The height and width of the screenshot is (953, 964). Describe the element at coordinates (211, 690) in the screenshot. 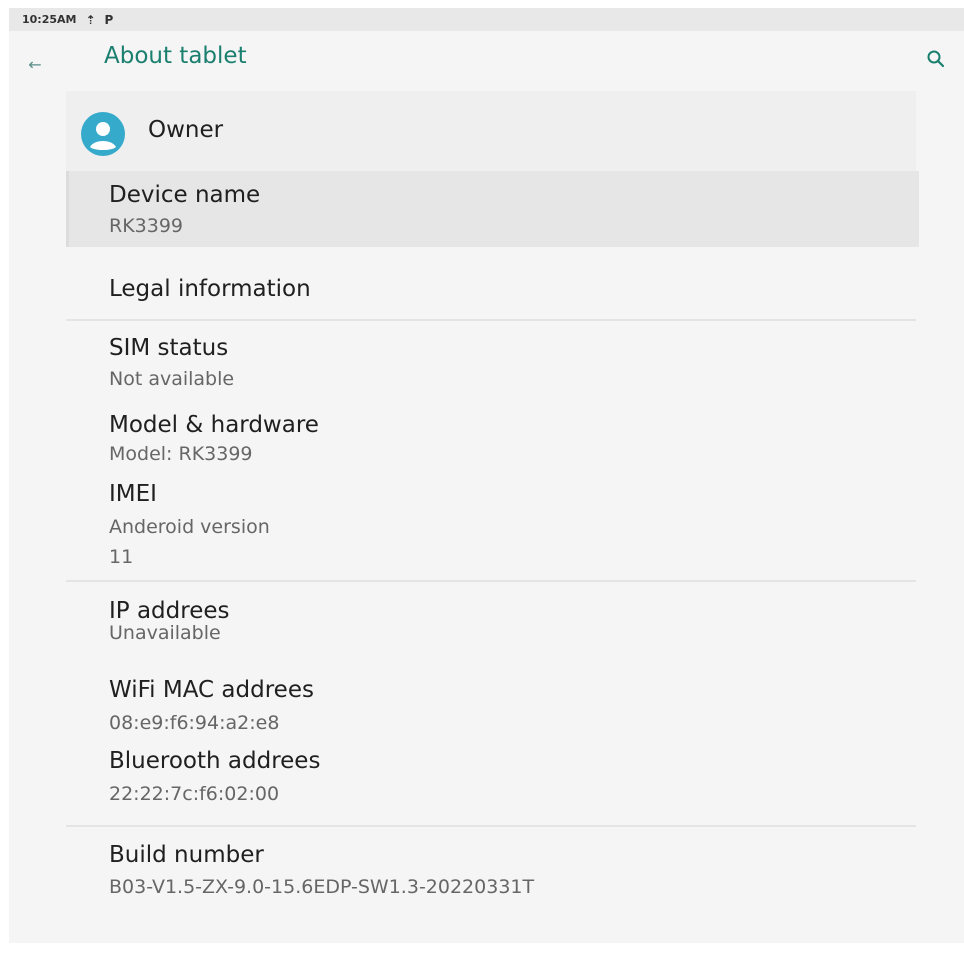

I see `wifi-mac-title: WiFi MAC addrees` at that location.